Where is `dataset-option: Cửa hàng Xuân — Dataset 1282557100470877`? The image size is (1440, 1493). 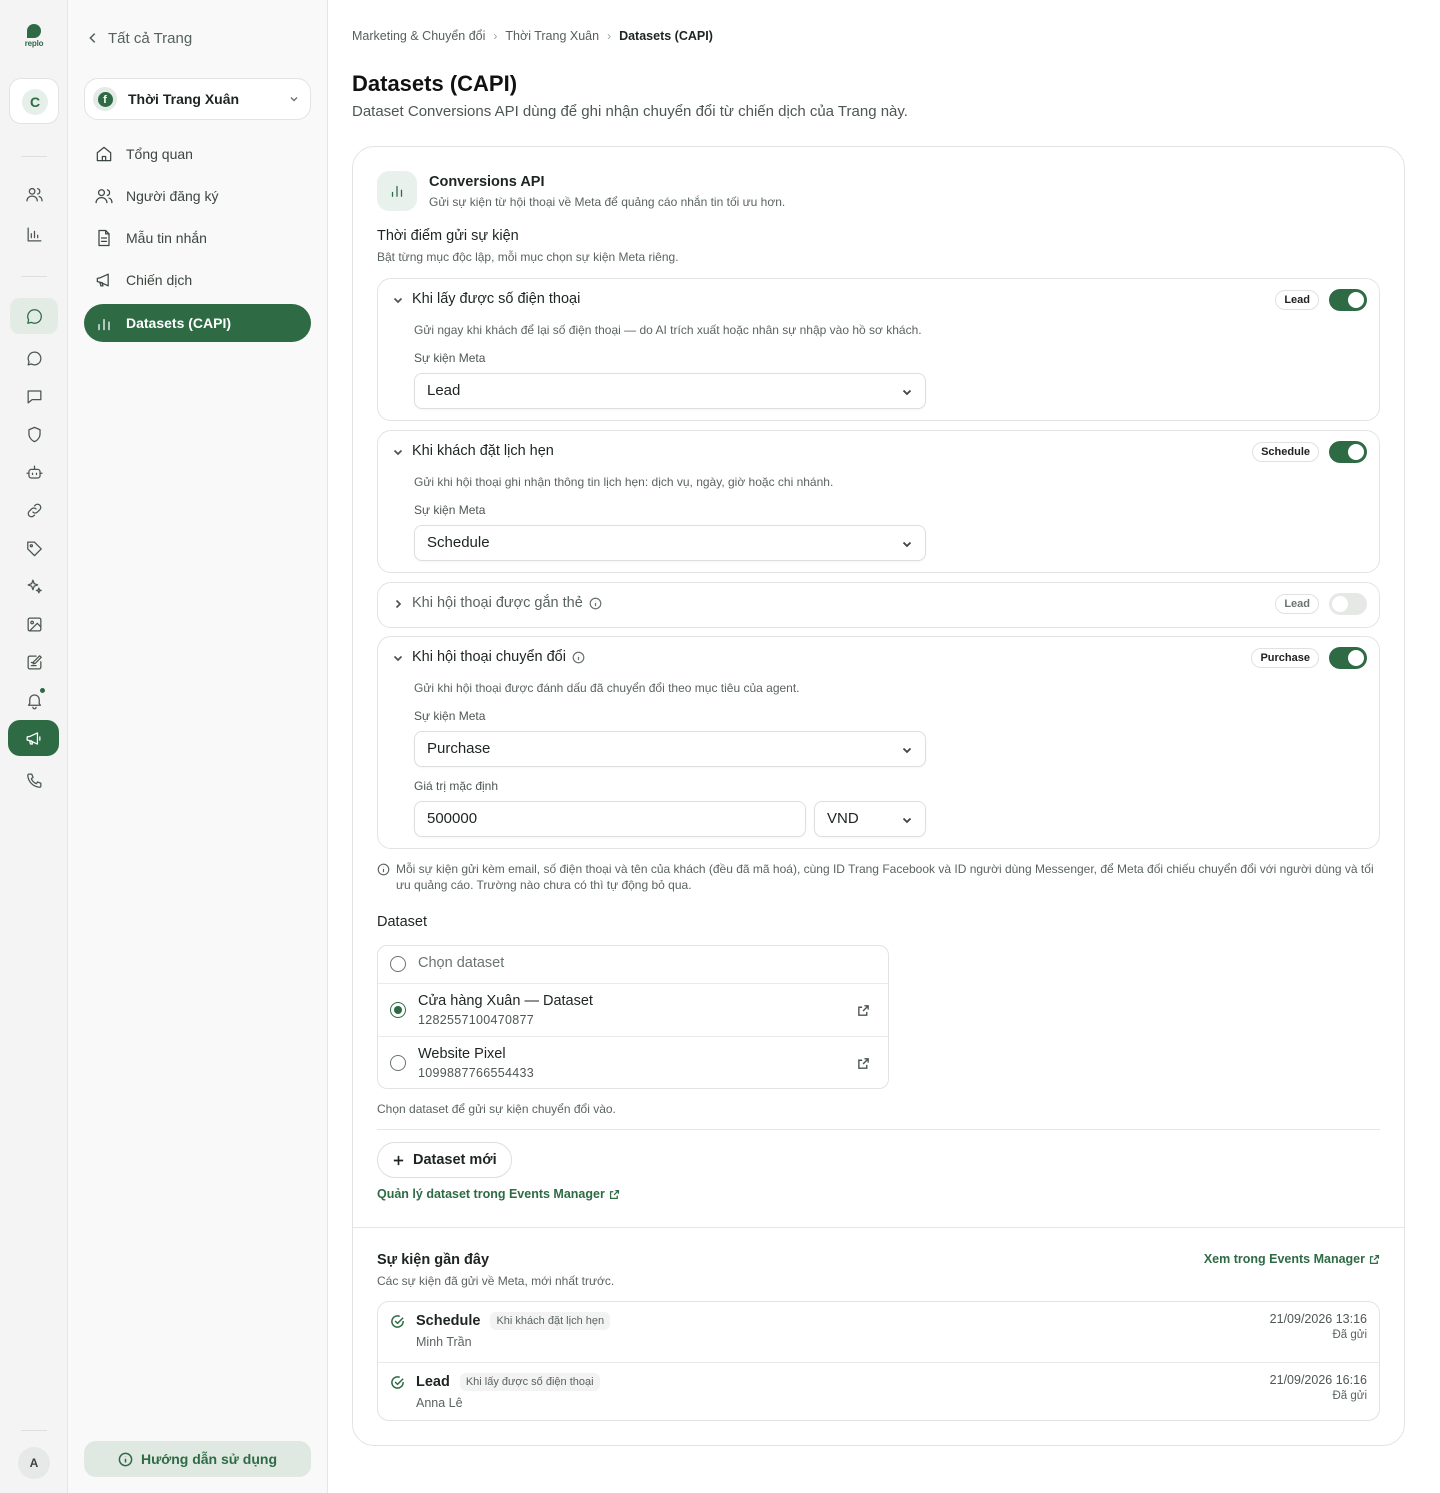 dataset-option: Cửa hàng Xuân — Dataset 1282557100470877 is located at coordinates (633, 1009).